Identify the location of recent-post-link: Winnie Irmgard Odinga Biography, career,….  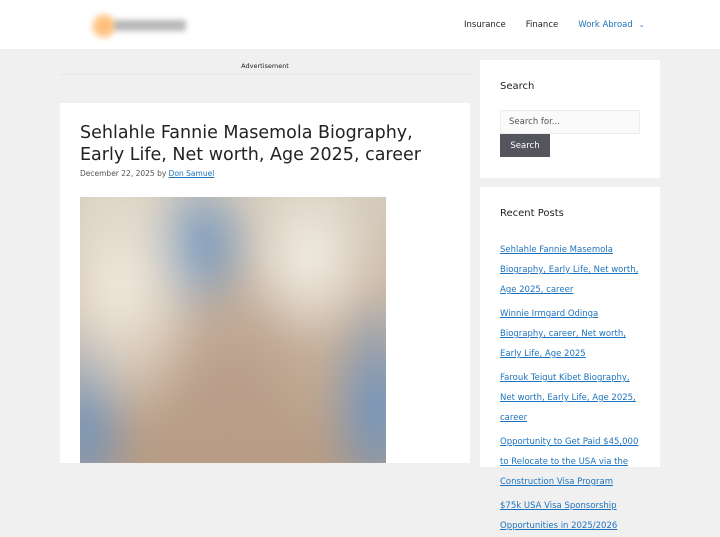
(563, 334).